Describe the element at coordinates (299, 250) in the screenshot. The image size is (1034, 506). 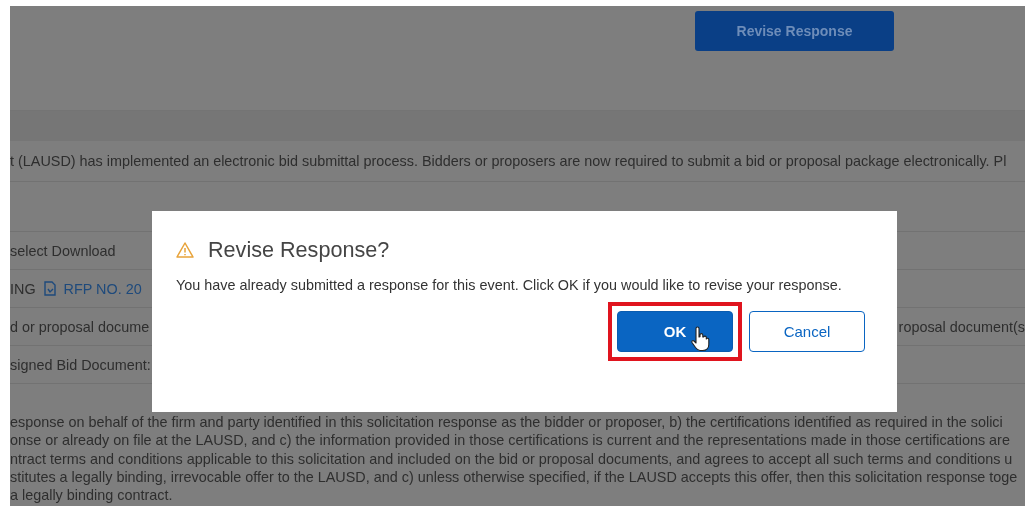
I see `dialog-title: Revise Response?` at that location.